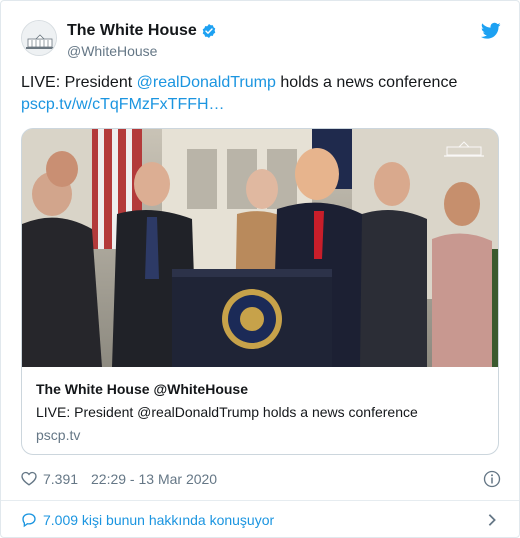  What do you see at coordinates (154, 479) in the screenshot?
I see `timestamp: 22:29 - 13 Mar 2020` at bounding box center [154, 479].